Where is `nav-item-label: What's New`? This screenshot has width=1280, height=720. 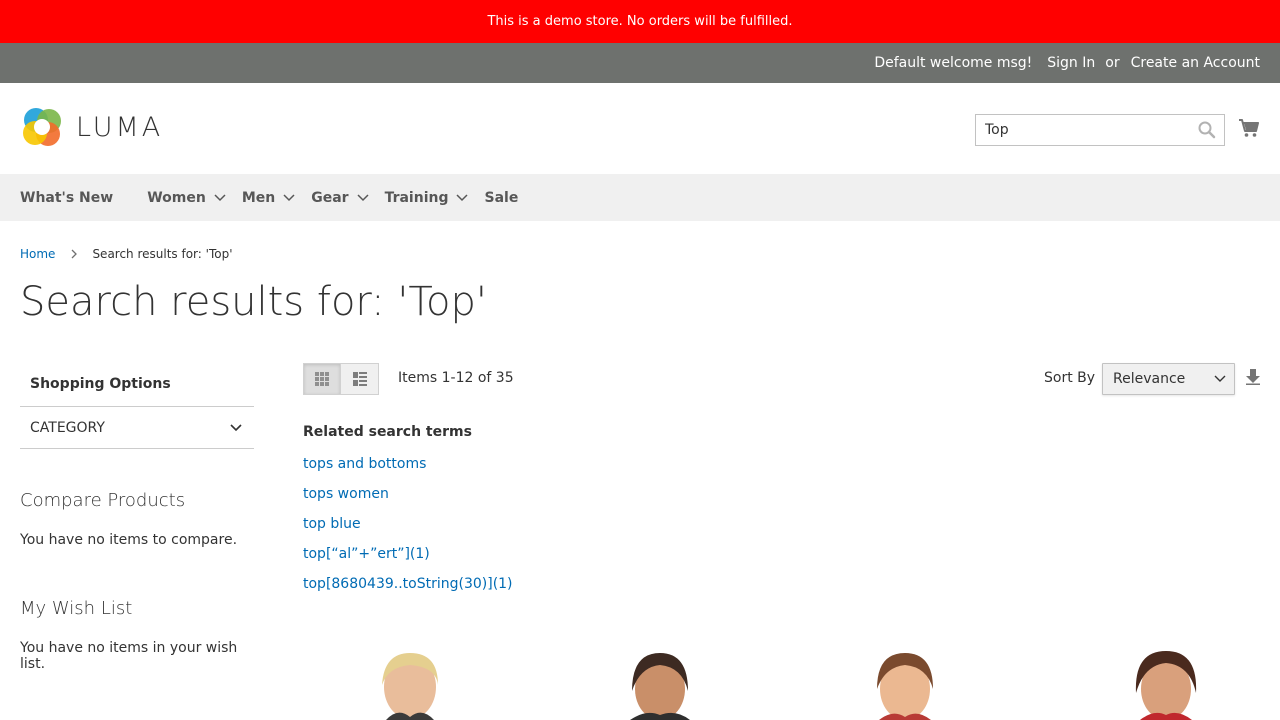 nav-item-label: What's New is located at coordinates (67, 197).